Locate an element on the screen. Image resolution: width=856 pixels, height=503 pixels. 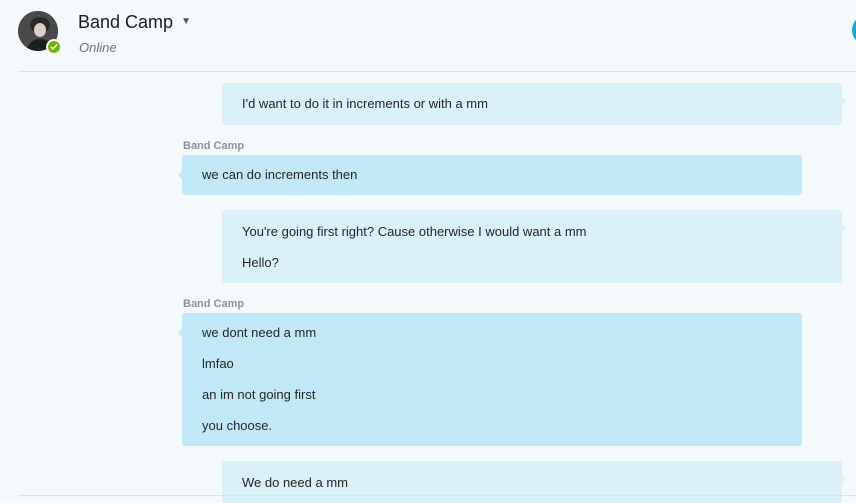
chat-status: Online is located at coordinates (98, 47).